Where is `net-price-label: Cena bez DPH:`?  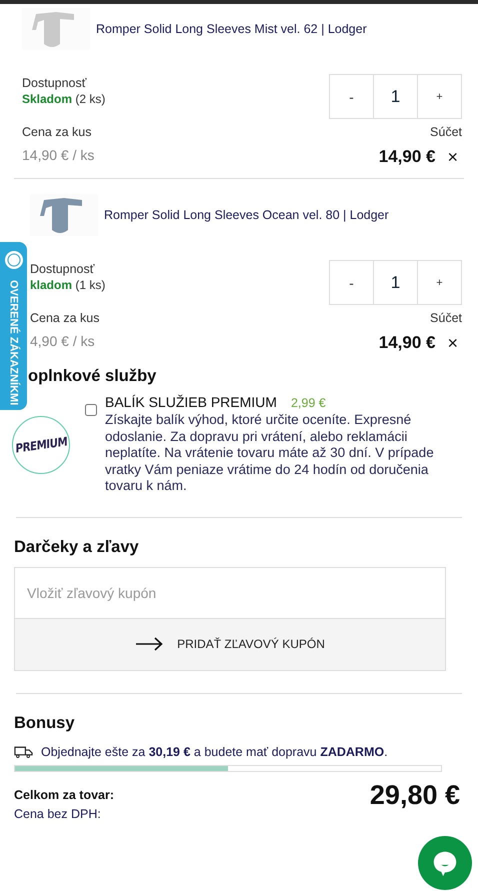 net-price-label: Cena bez DPH: is located at coordinates (57, 813).